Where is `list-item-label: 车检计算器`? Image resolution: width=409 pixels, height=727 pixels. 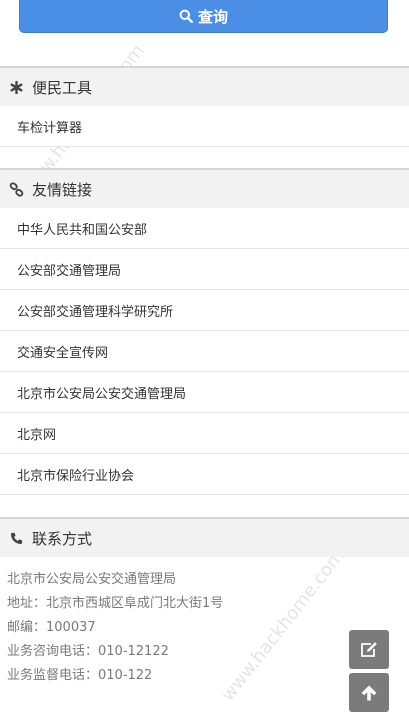
list-item-label: 车检计算器 is located at coordinates (50, 128).